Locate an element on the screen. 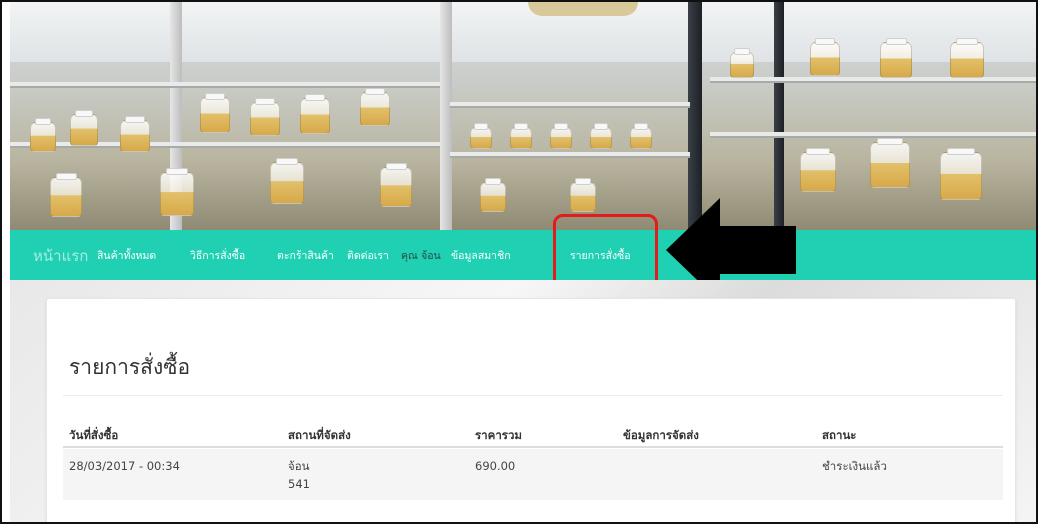 The width and height of the screenshot is (1038, 524). table-header-status: สถานะ is located at coordinates (839, 435).